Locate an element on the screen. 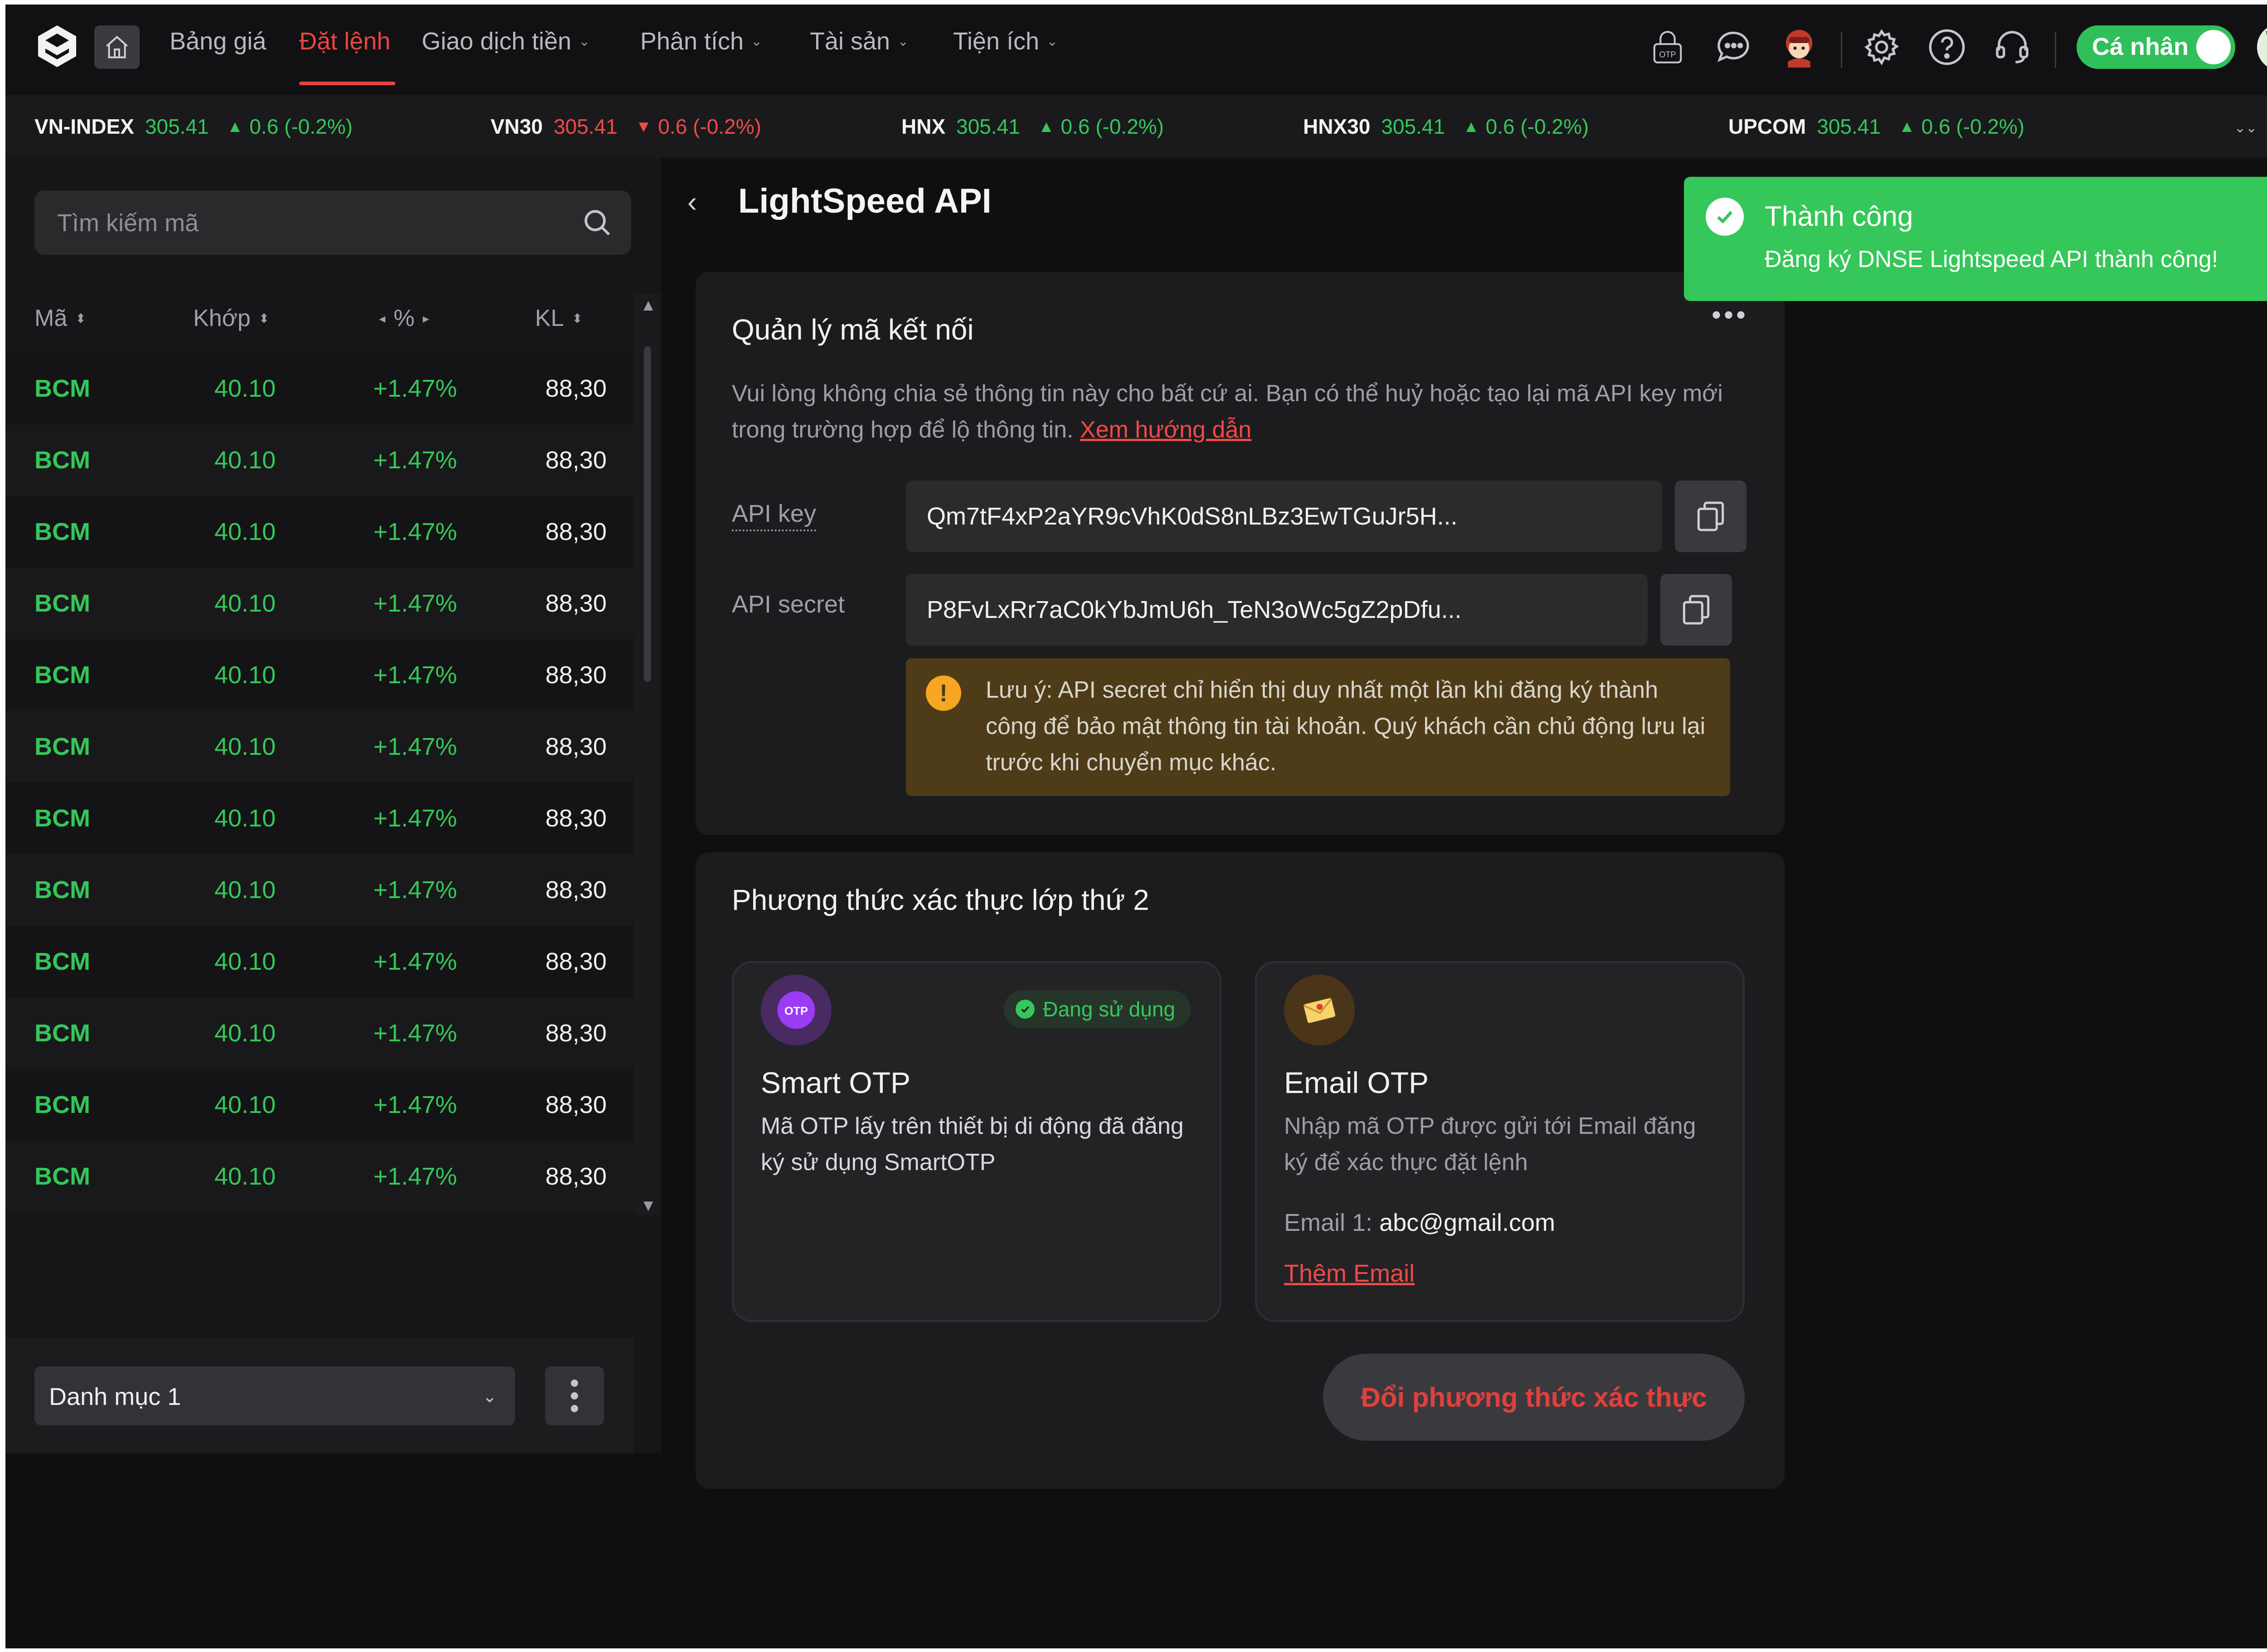 The width and height of the screenshot is (2267, 1652). scrollbar-thumb is located at coordinates (648, 514).